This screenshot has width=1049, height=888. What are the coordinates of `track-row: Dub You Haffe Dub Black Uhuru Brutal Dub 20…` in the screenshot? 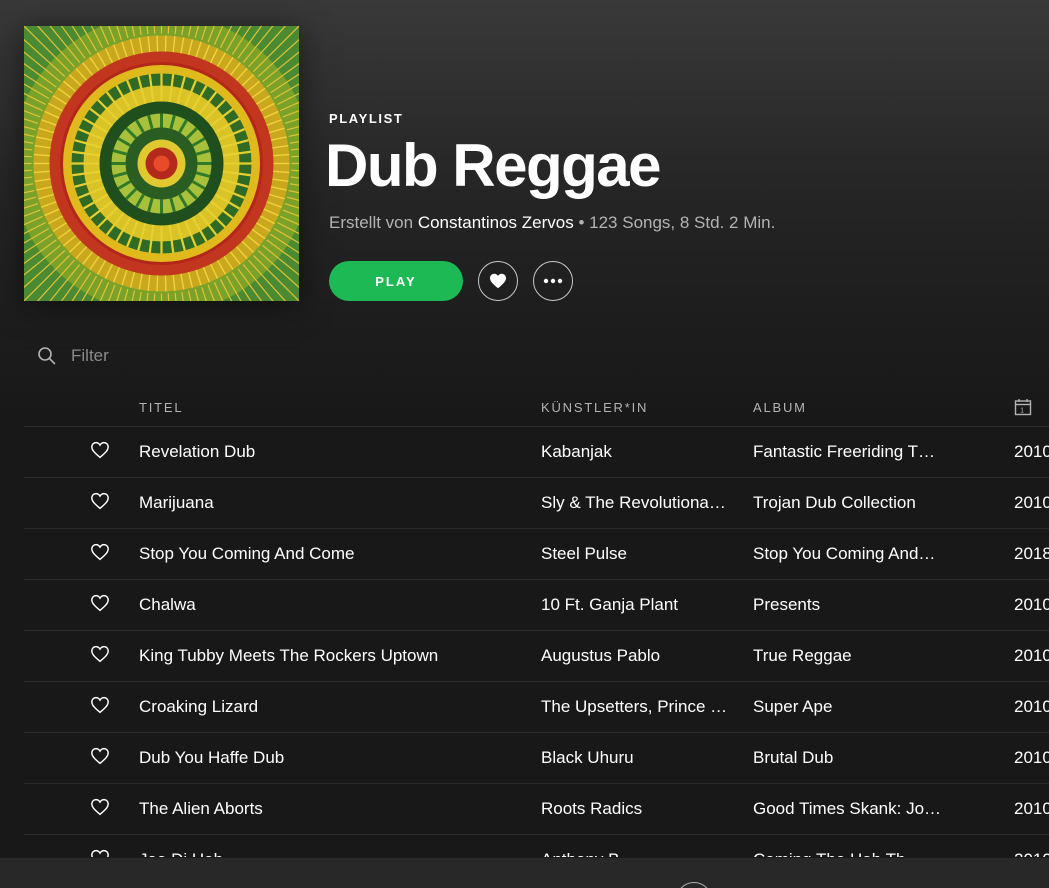 It's located at (536, 758).